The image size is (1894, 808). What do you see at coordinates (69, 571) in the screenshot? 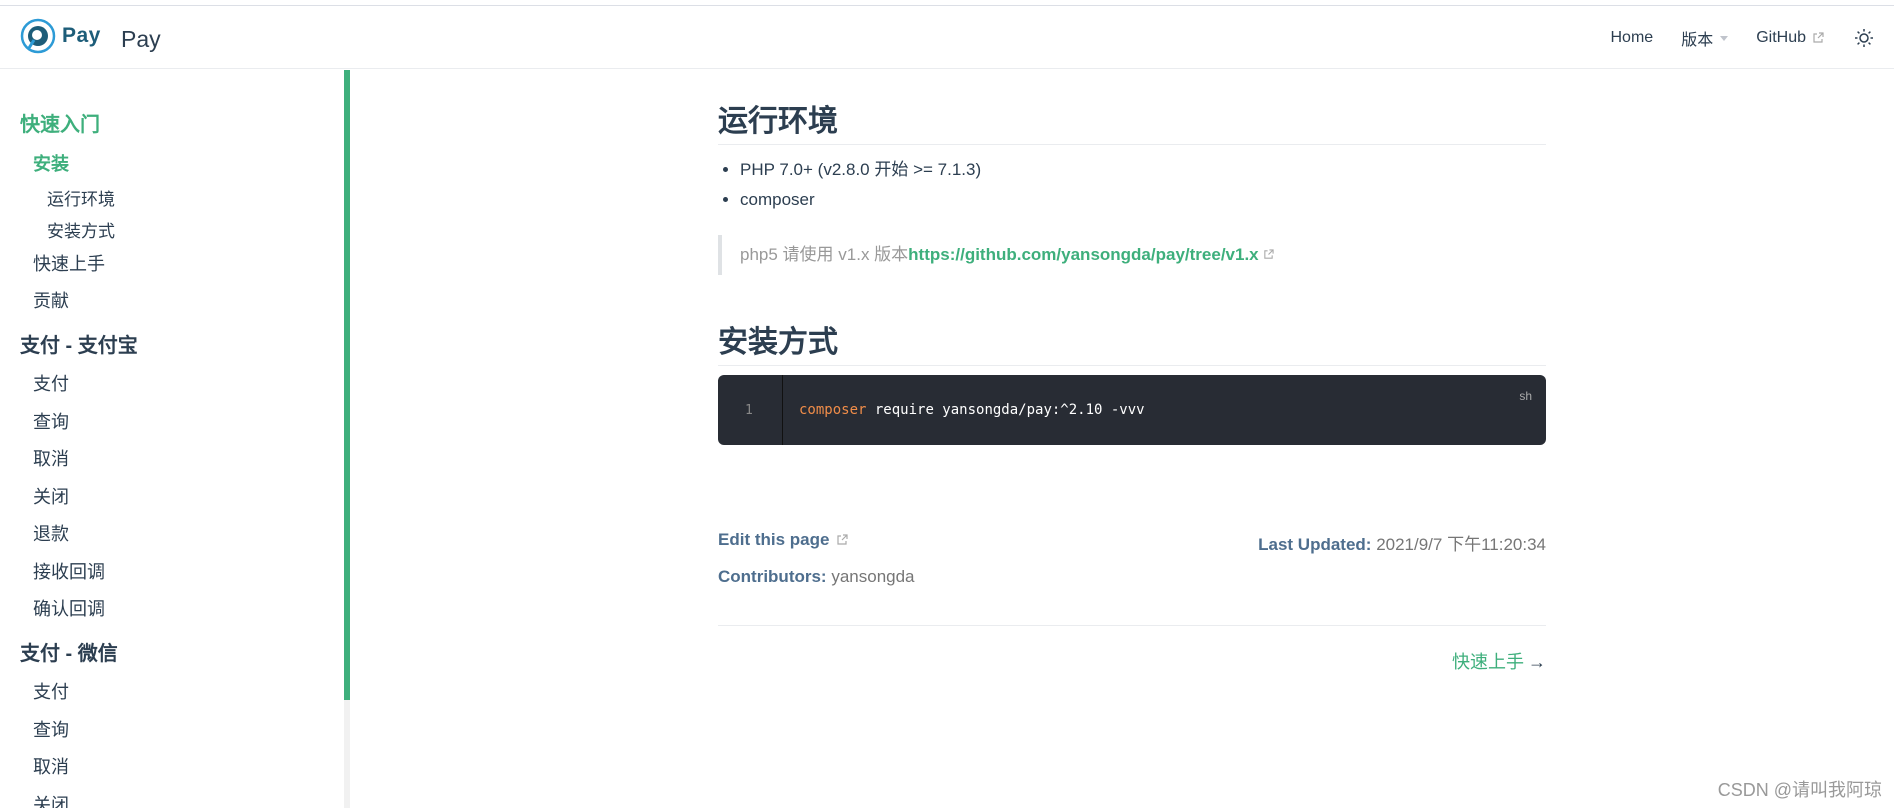
I see `sidebar-item-alipay-notify: 接收回调` at bounding box center [69, 571].